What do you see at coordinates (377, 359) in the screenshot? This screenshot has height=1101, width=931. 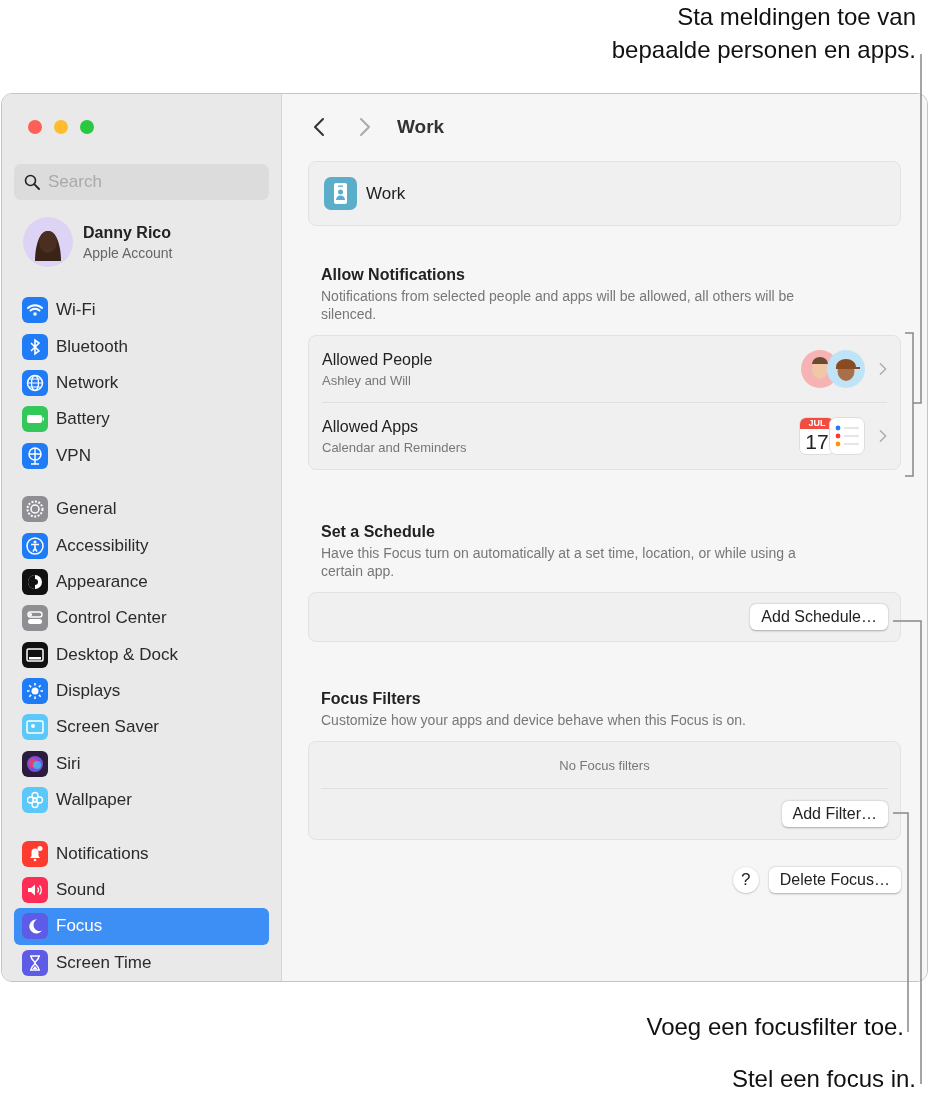 I see `row-title: Allowed People` at bounding box center [377, 359].